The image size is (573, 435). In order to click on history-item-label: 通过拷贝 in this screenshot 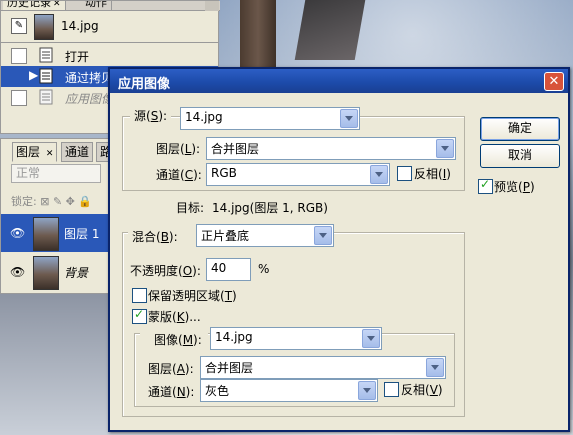, I will do `click(89, 78)`.